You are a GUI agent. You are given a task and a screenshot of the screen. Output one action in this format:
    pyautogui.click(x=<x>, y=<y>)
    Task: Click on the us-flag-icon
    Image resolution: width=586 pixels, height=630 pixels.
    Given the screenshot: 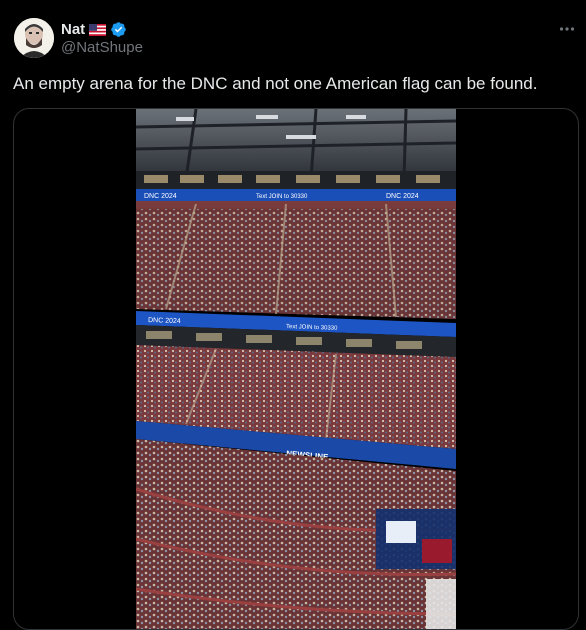 What is the action you would take?
    pyautogui.click(x=98, y=29)
    